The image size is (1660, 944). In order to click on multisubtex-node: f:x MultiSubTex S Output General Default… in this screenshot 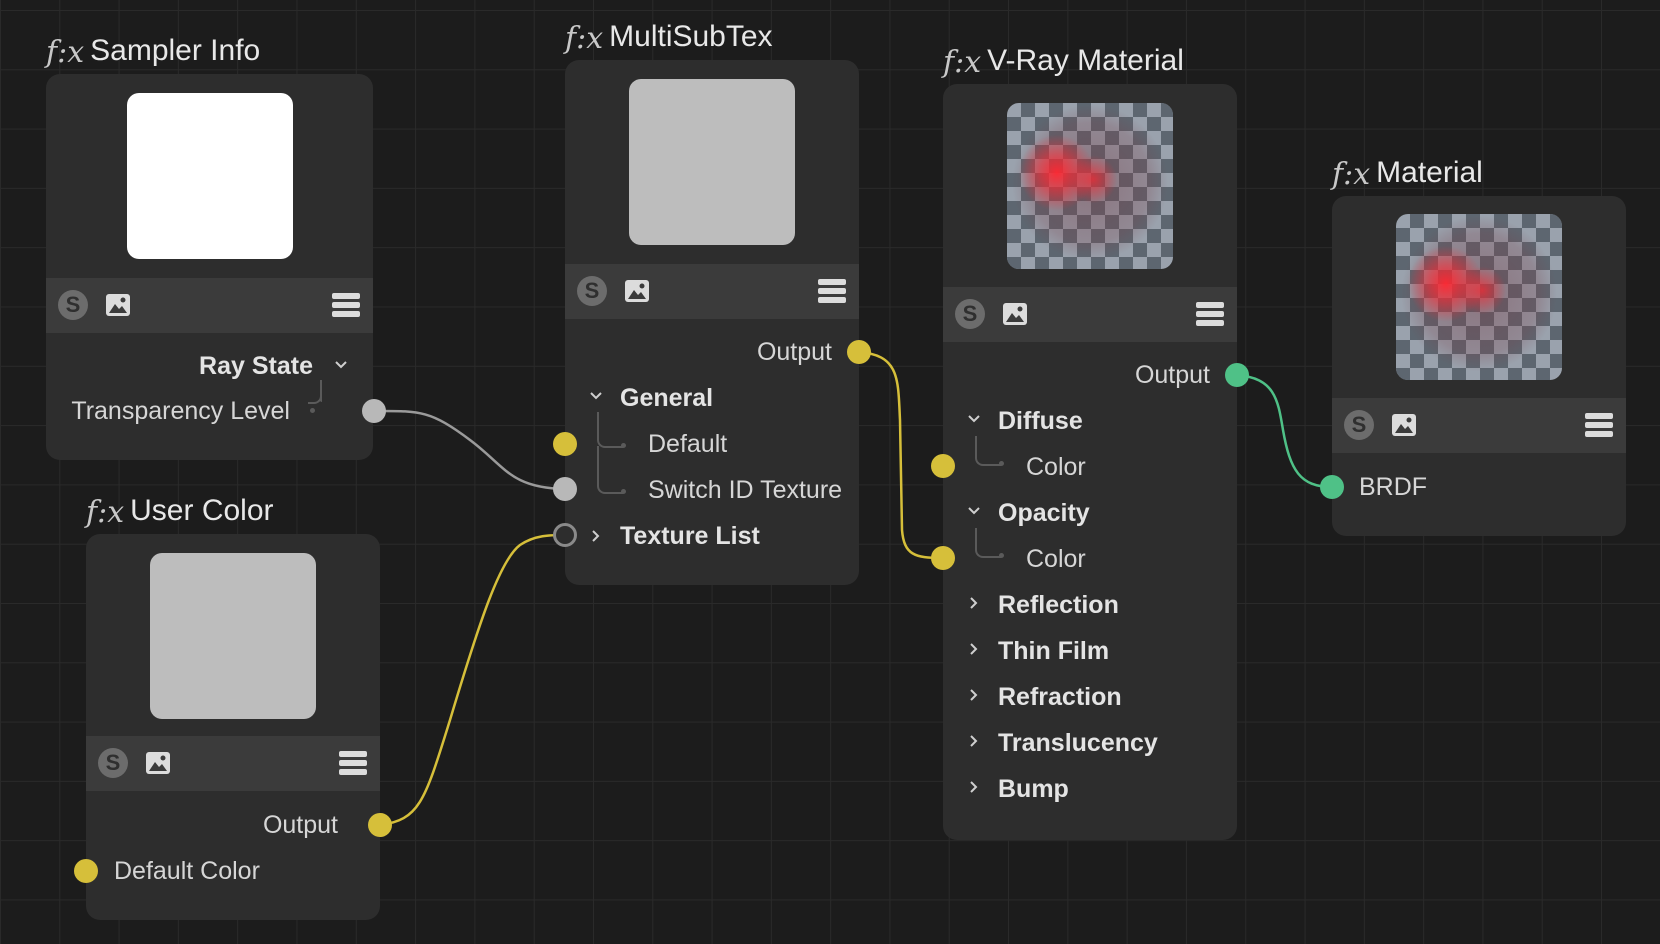, I will do `click(712, 303)`.